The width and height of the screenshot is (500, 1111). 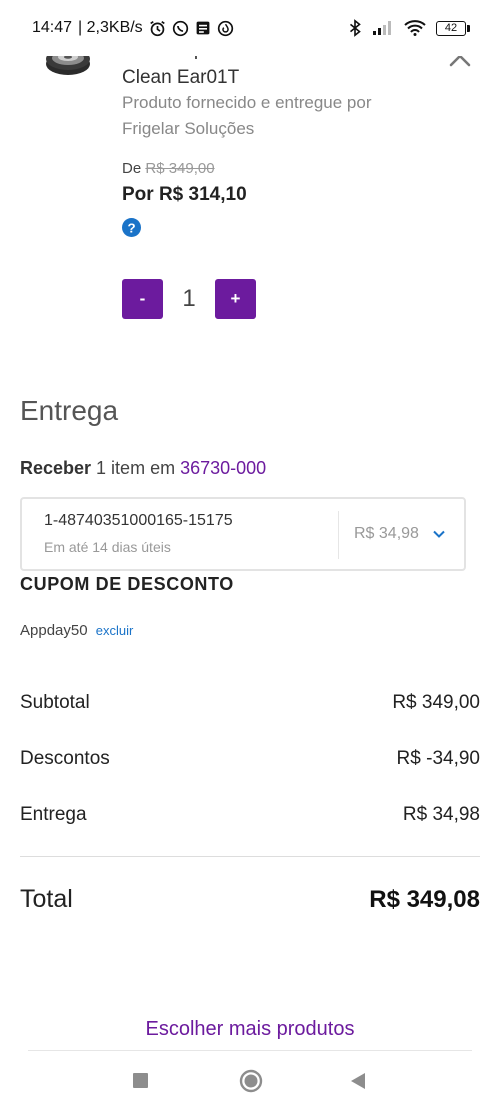 What do you see at coordinates (250, 703) in the screenshot?
I see `subtotal-row: Subtotal R$ 349,00` at bounding box center [250, 703].